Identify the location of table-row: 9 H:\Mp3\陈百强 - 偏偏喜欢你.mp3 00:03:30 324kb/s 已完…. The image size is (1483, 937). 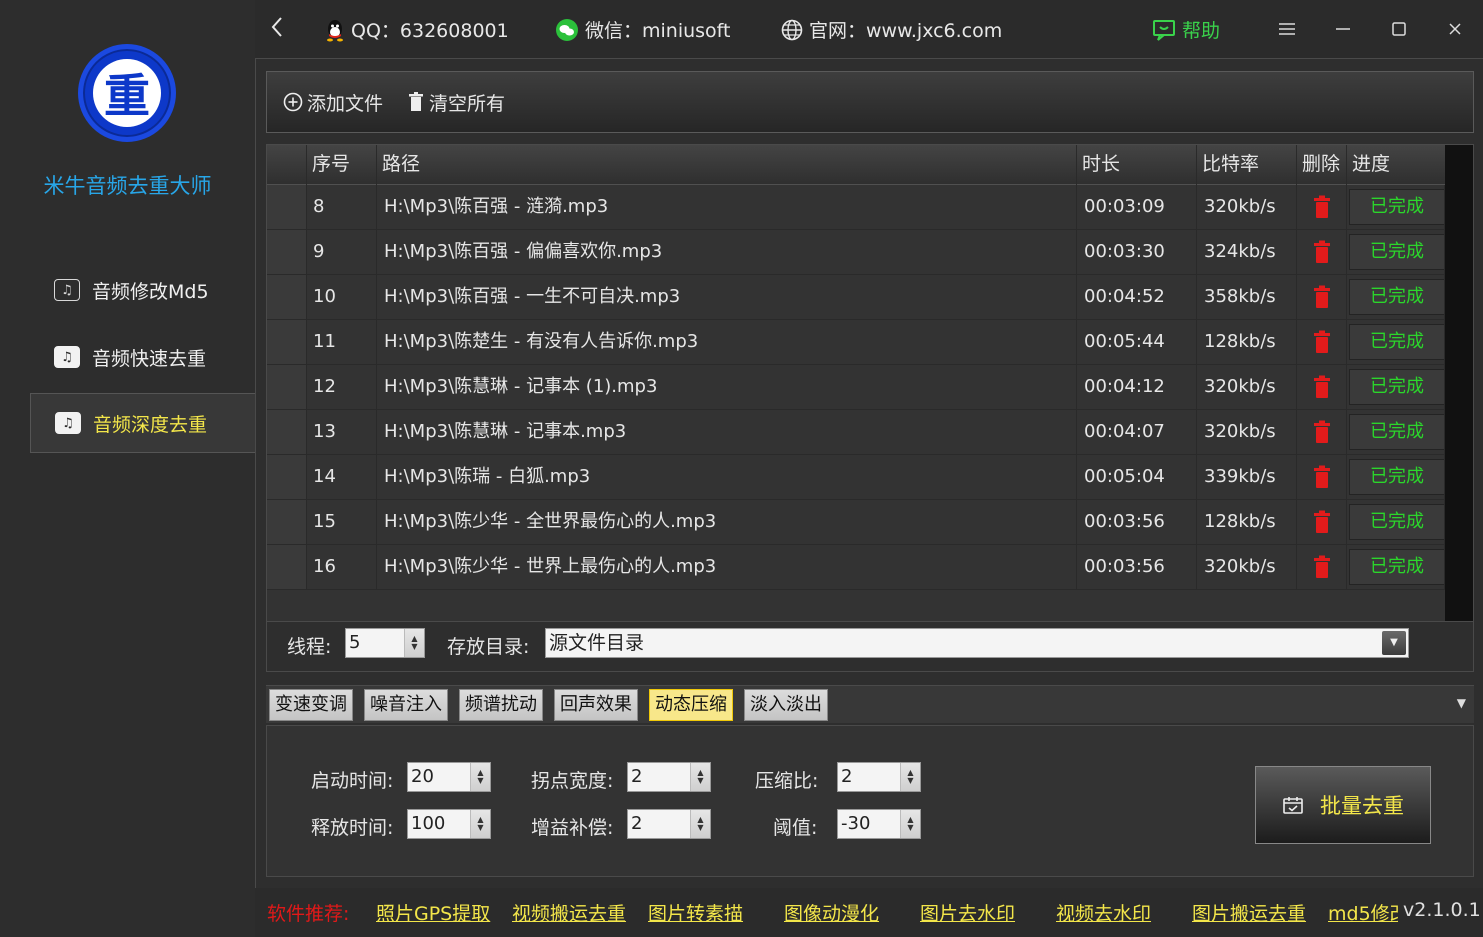
(856, 252).